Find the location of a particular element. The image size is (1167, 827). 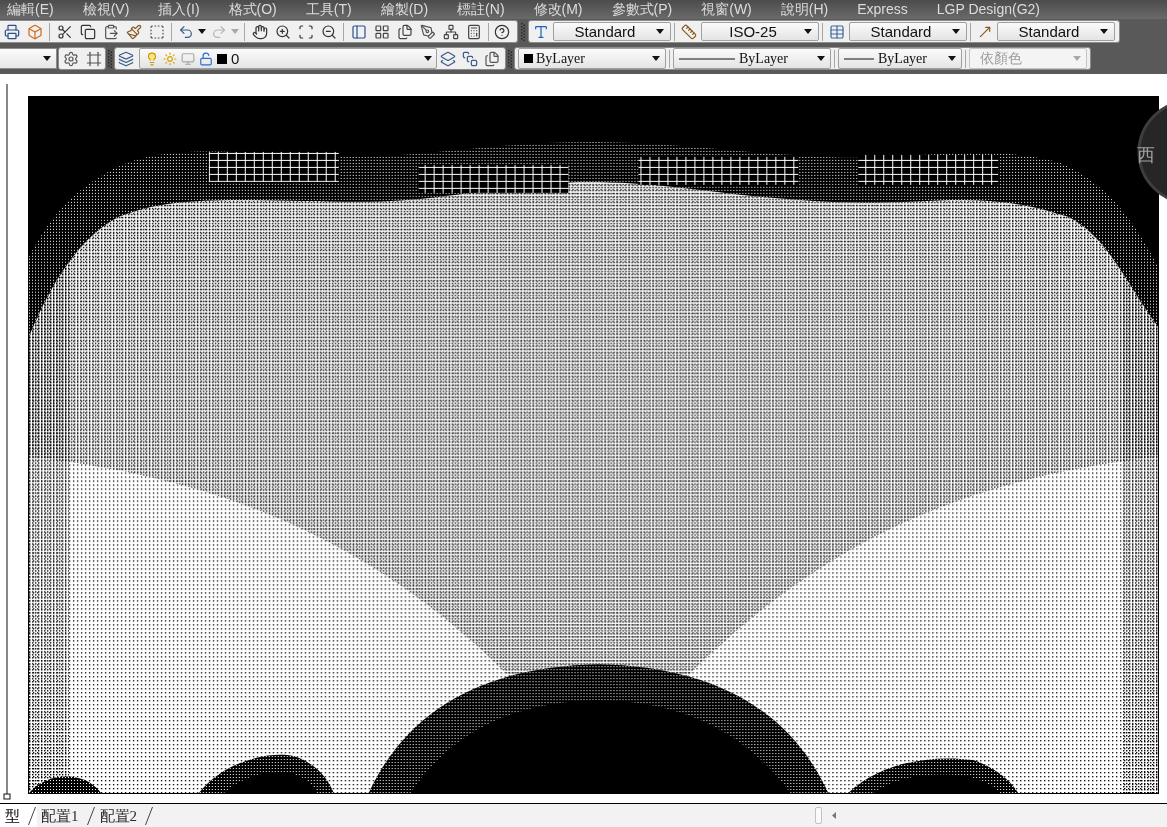

multileader-style-dropdown: Standard is located at coordinates (1056, 31).